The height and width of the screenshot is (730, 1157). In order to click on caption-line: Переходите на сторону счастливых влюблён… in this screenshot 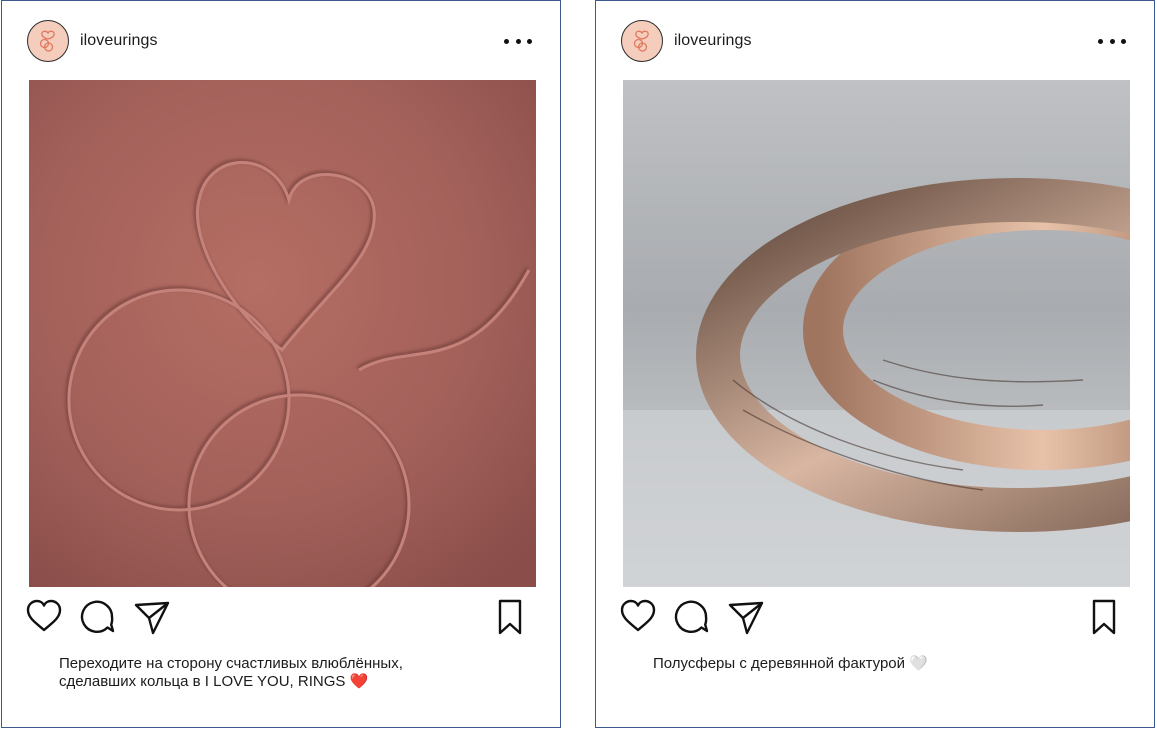, I will do `click(231, 663)`.